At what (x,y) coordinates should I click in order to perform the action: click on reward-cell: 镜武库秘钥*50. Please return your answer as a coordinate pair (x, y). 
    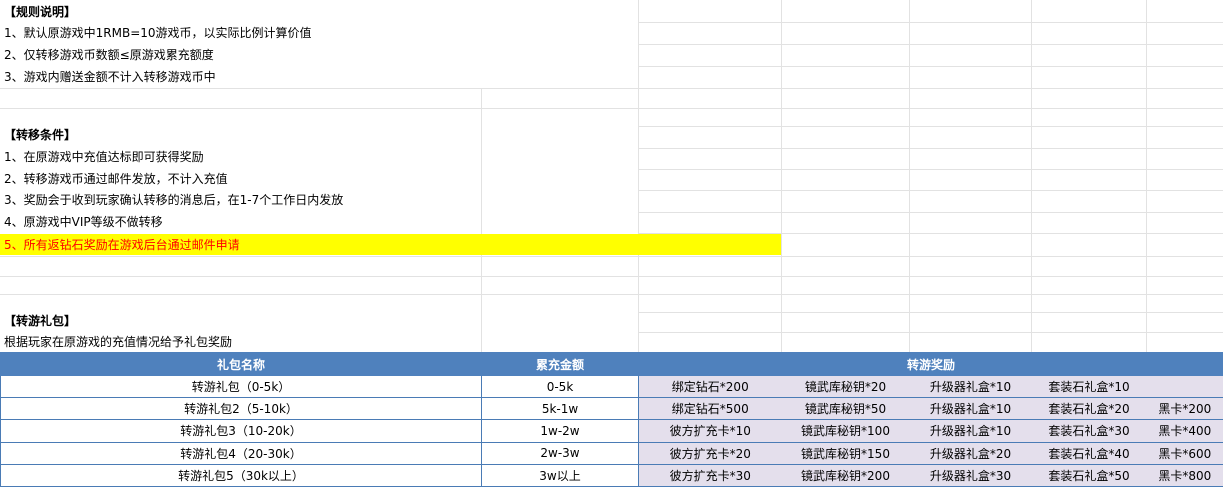
    Looking at the image, I should click on (845, 409).